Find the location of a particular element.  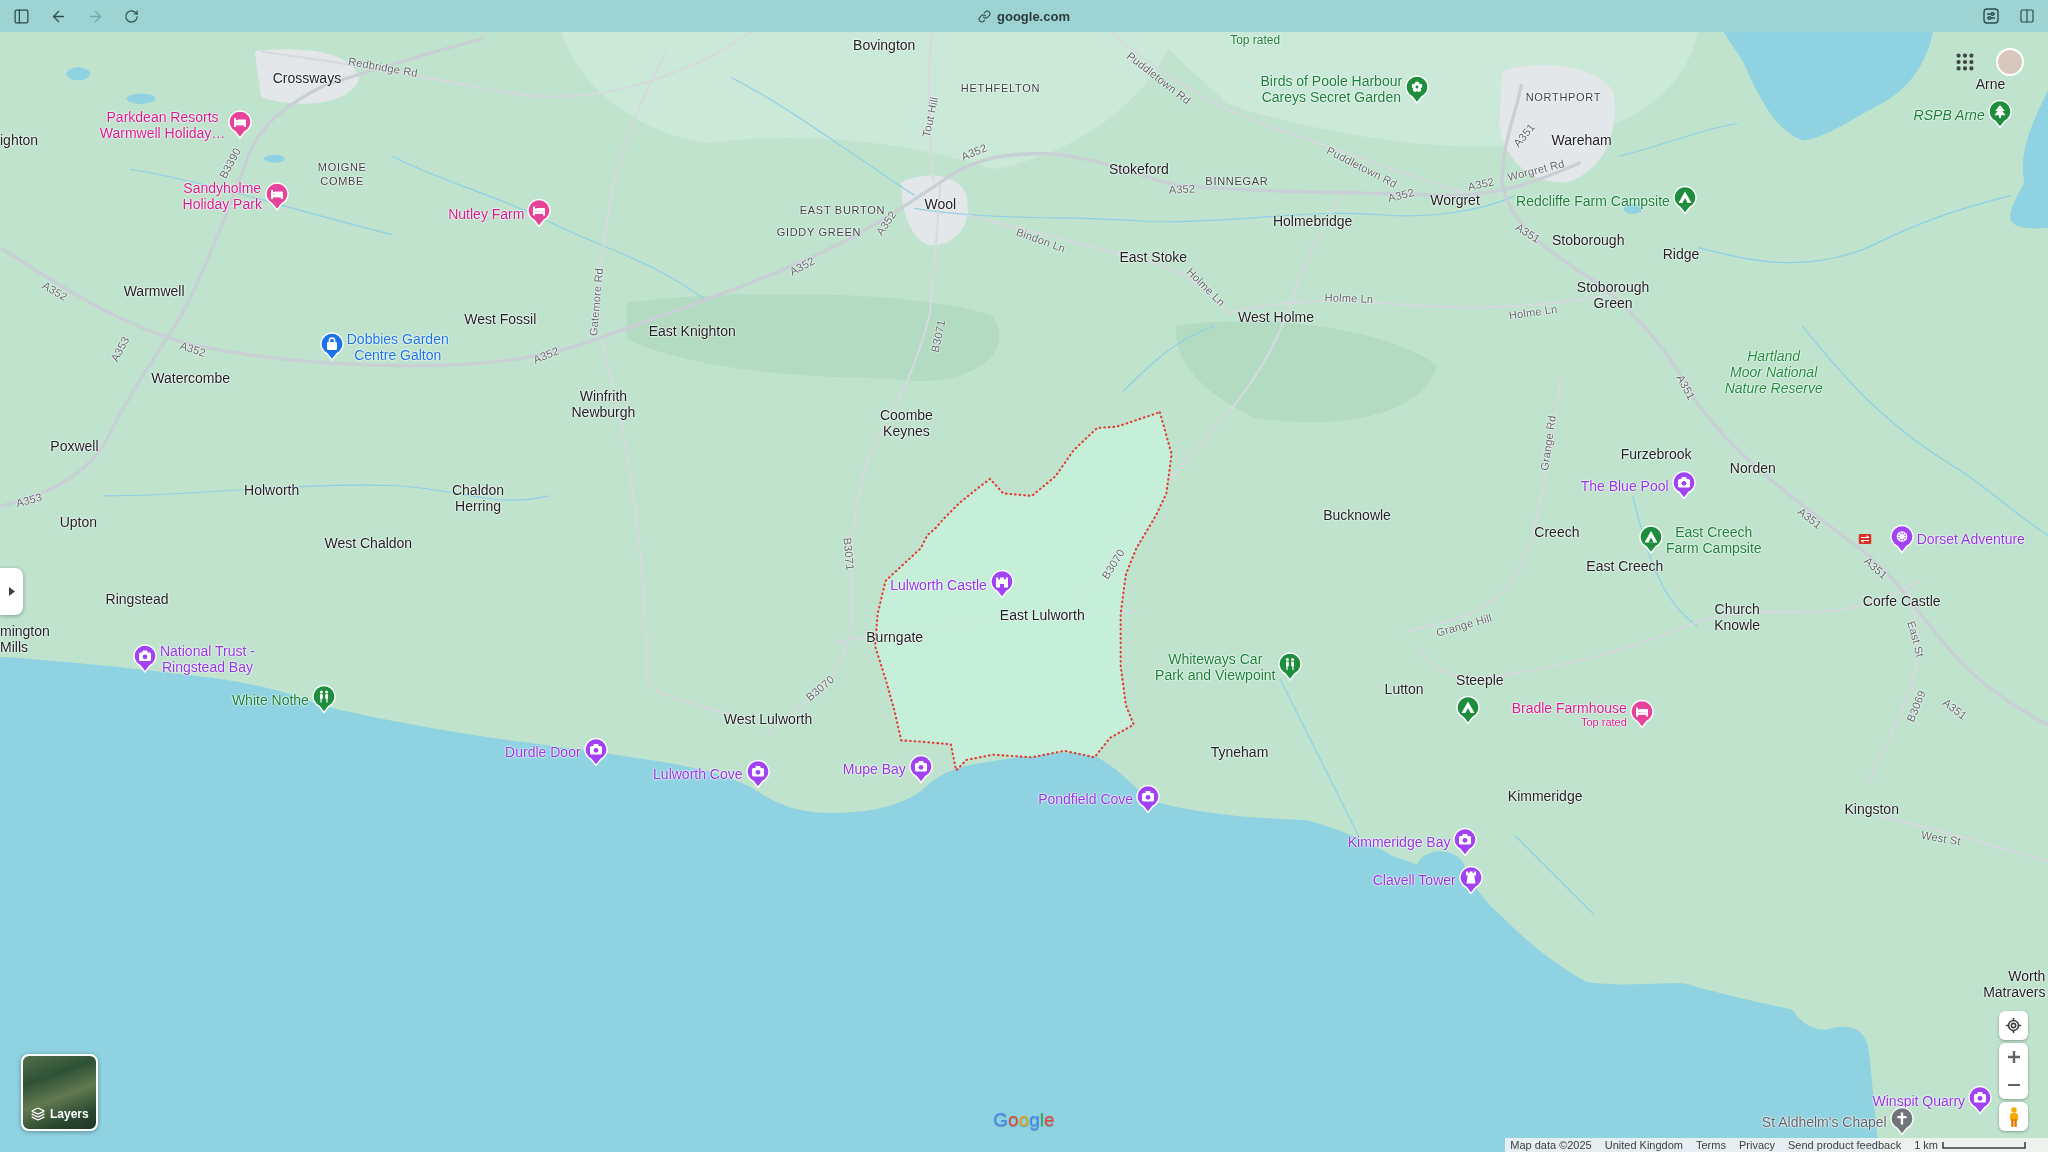

place-label: Poxwell is located at coordinates (74, 446).